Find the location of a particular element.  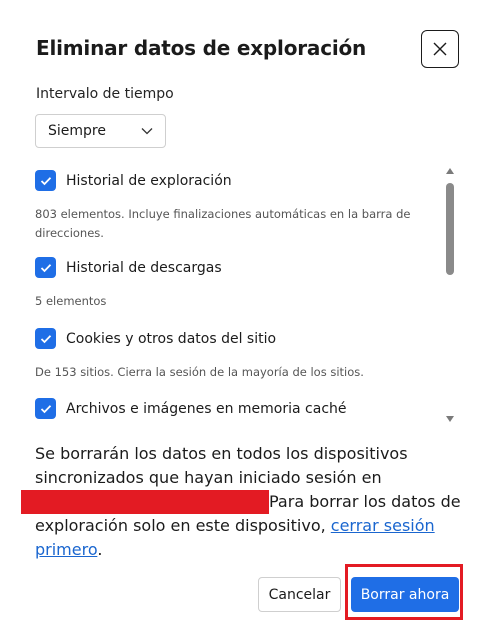

close-button is located at coordinates (440, 49).